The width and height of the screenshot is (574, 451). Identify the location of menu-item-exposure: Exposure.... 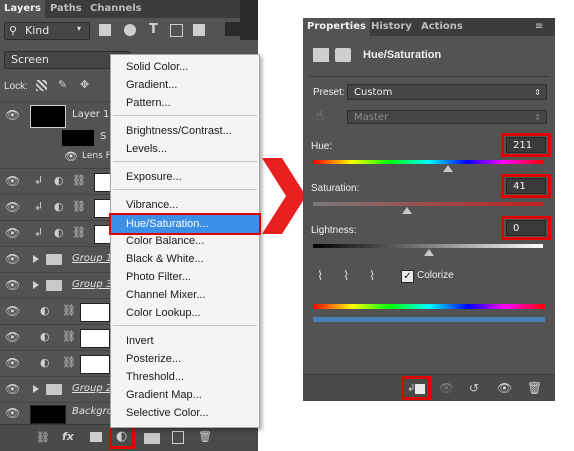
(185, 177).